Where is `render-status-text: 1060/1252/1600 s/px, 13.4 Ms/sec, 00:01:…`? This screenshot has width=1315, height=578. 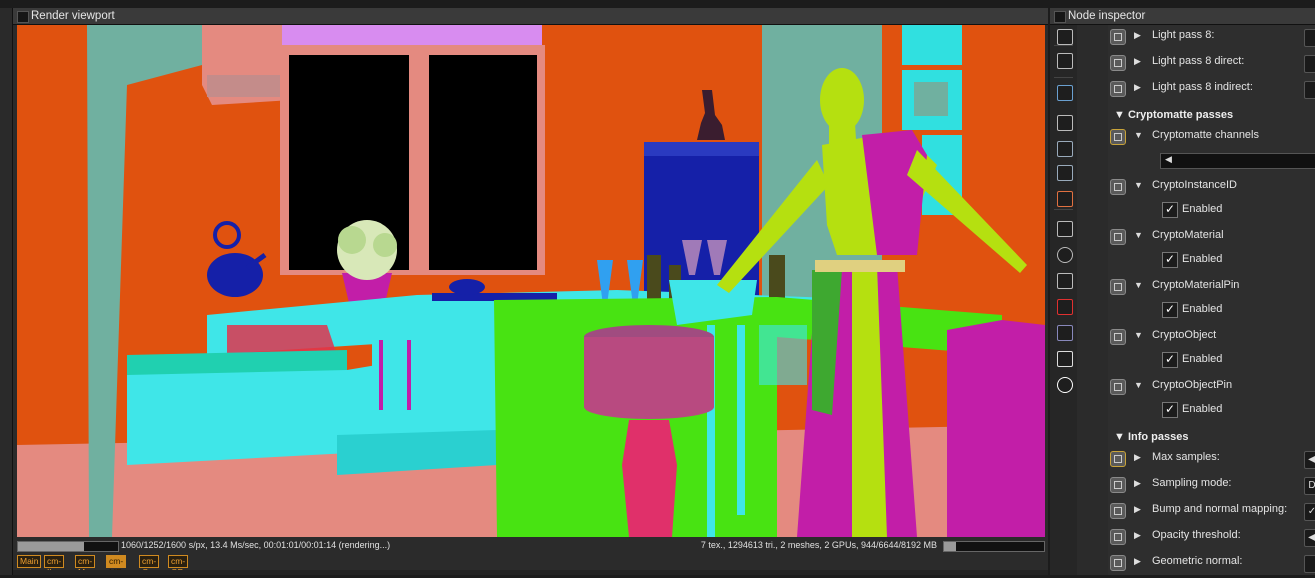 render-status-text: 1060/1252/1600 s/px, 13.4 Ms/sec, 00:01:… is located at coordinates (256, 545).